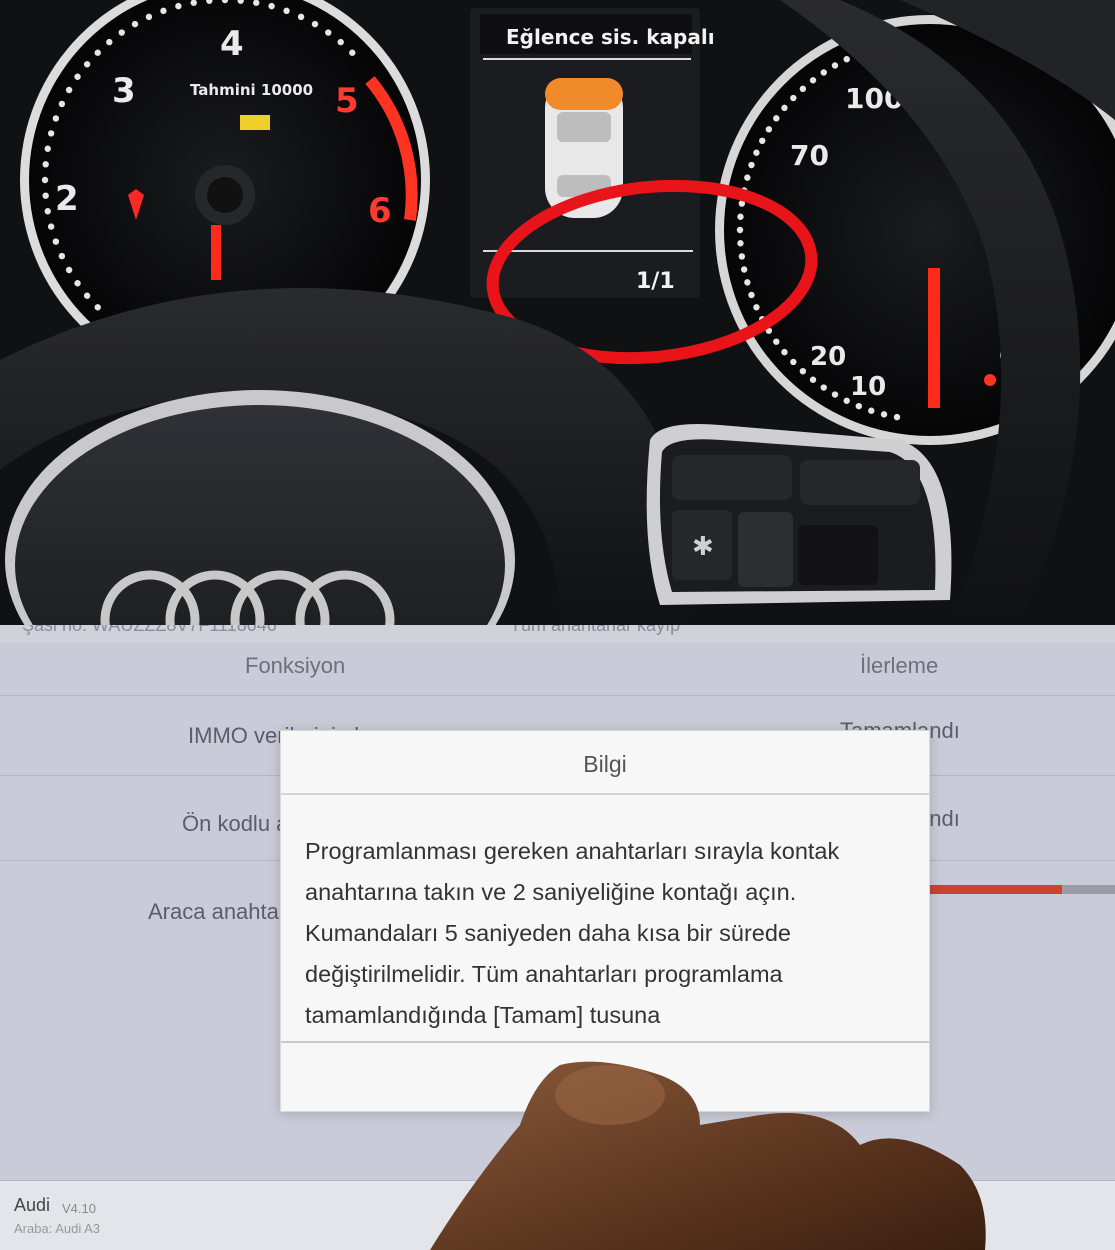 The image size is (1115, 1250). Describe the element at coordinates (79, 1208) in the screenshot. I see `footer-version: V4.10` at that location.